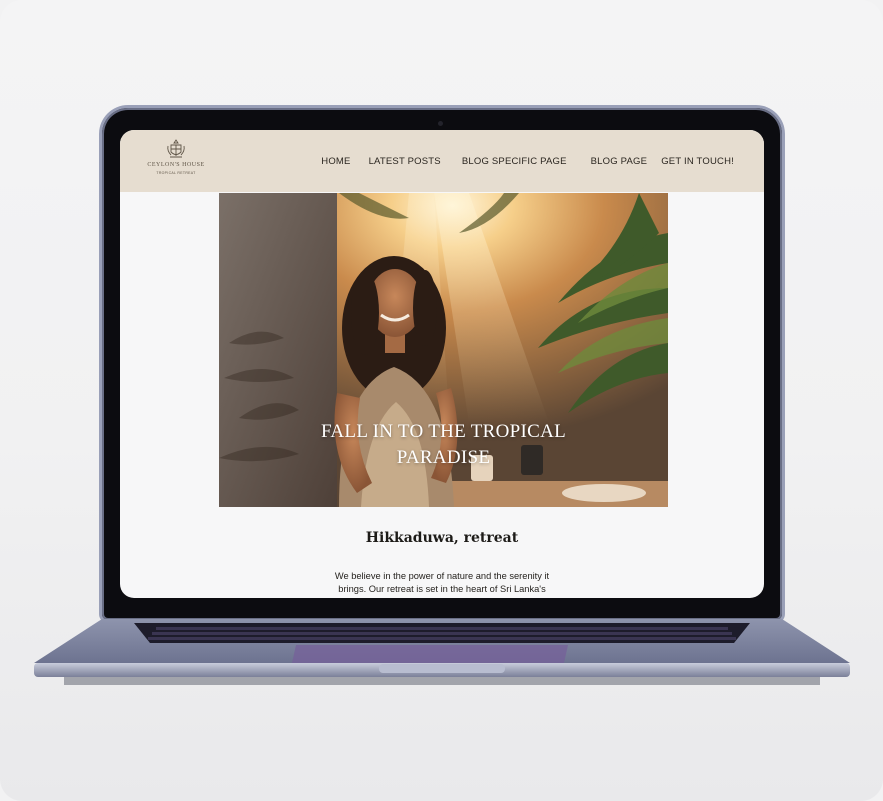 The width and height of the screenshot is (883, 801). What do you see at coordinates (442, 538) in the screenshot?
I see `section-title: Hikkaduwa, retreat` at bounding box center [442, 538].